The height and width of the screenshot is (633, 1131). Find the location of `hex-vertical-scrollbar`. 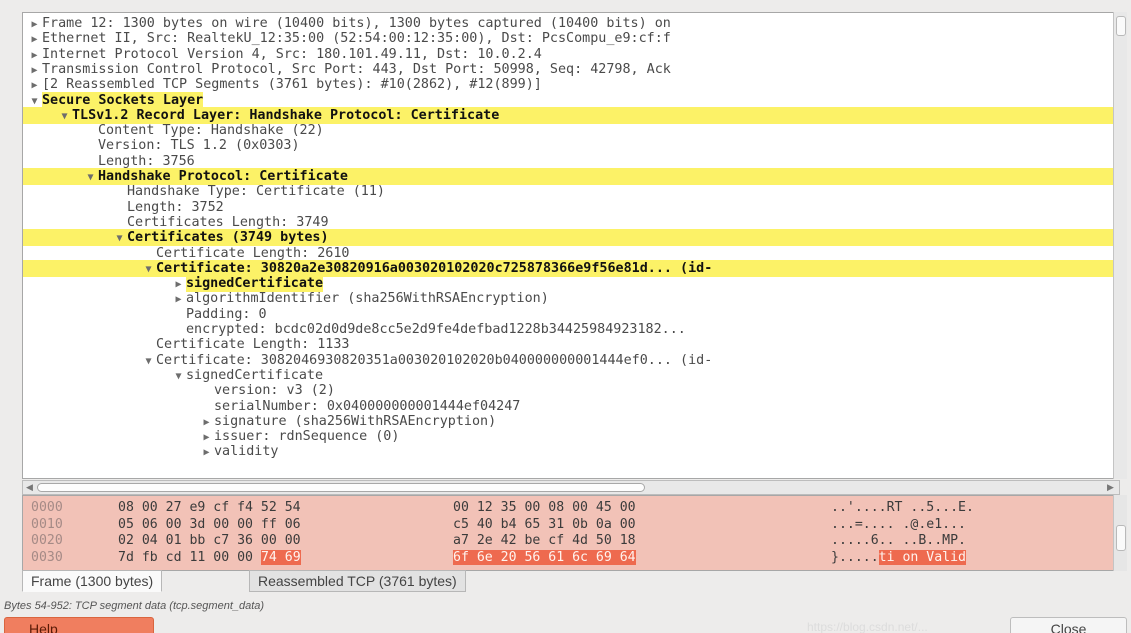

hex-vertical-scrollbar is located at coordinates (1120, 533).